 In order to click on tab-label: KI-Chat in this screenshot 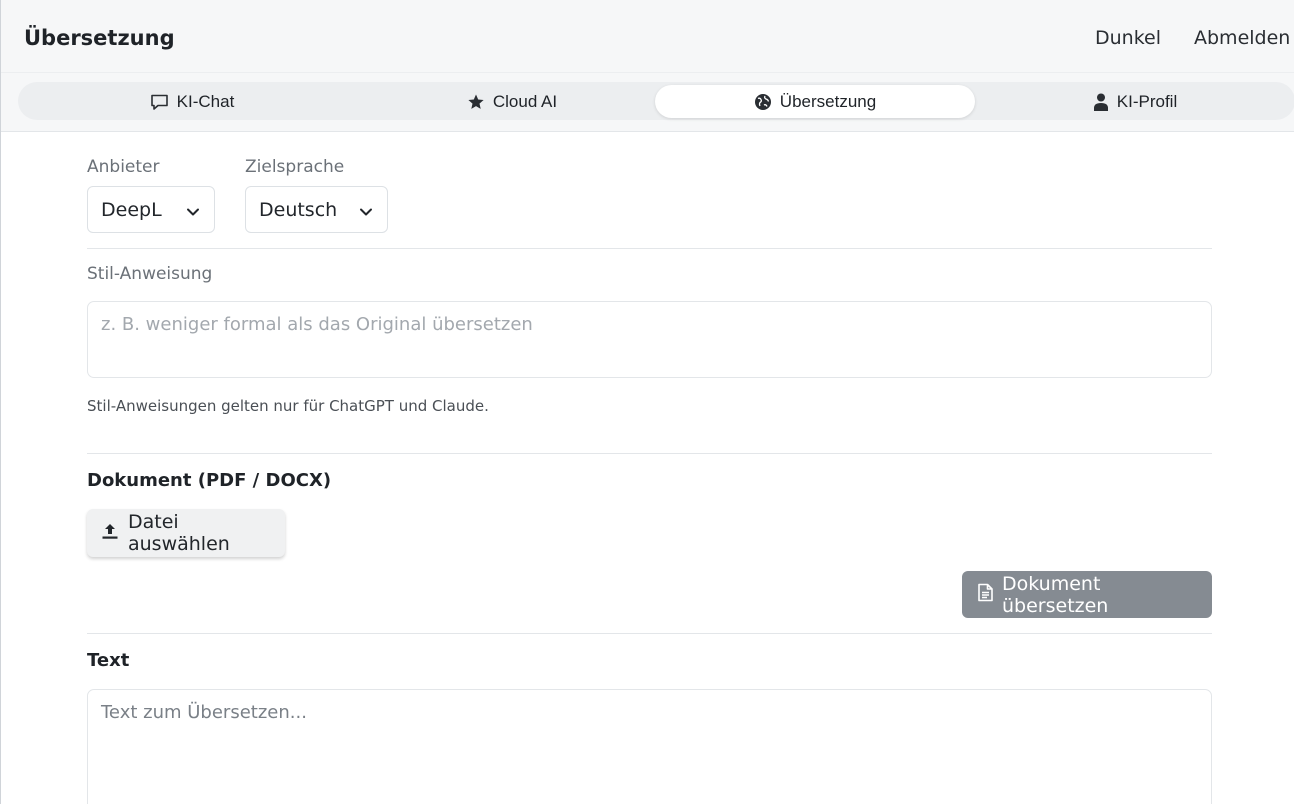, I will do `click(205, 101)`.